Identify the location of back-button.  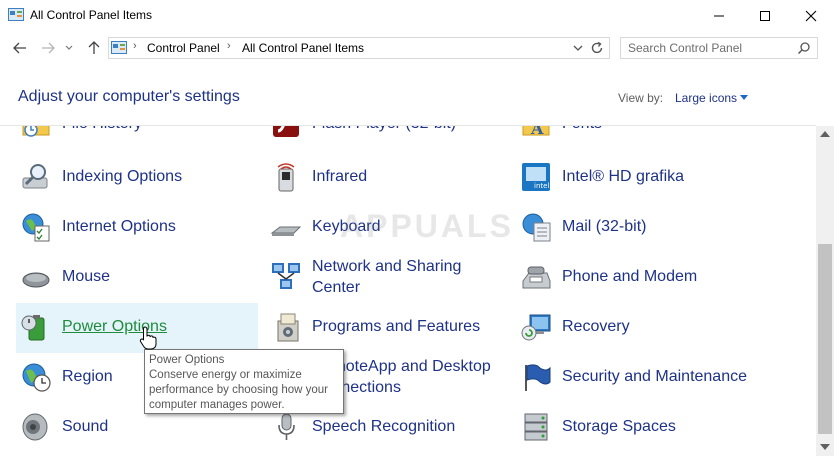
(20, 48).